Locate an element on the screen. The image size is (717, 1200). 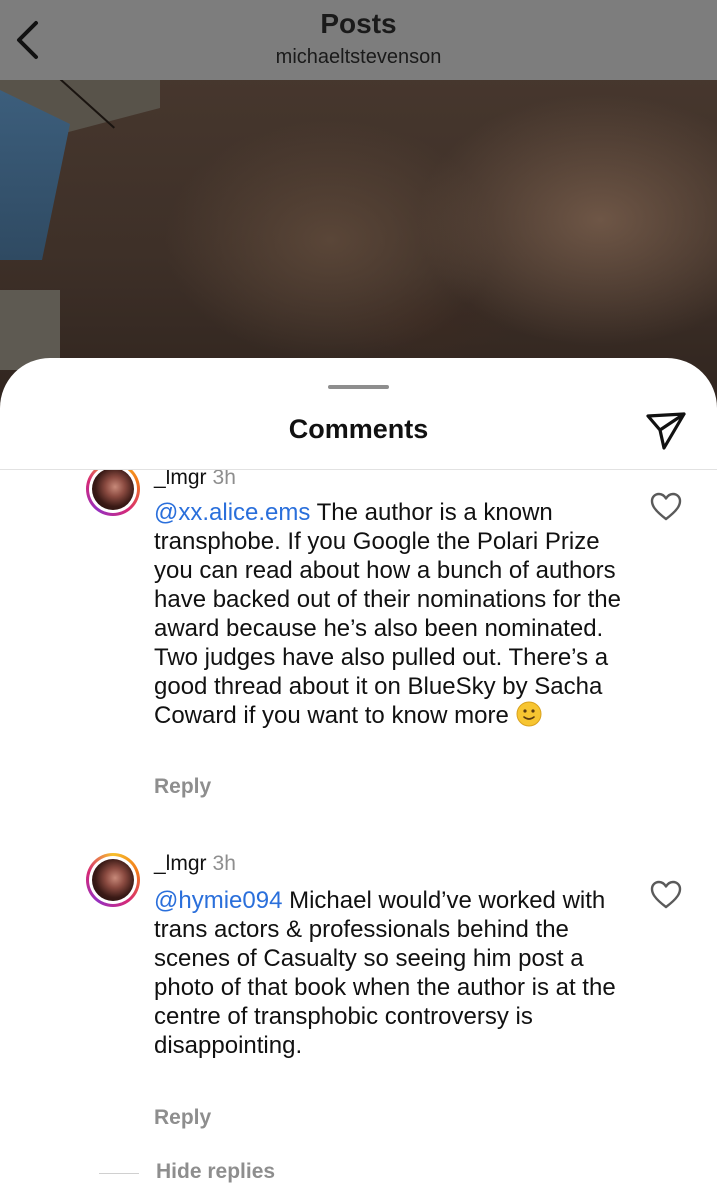
send-icon is located at coordinates (666, 430).